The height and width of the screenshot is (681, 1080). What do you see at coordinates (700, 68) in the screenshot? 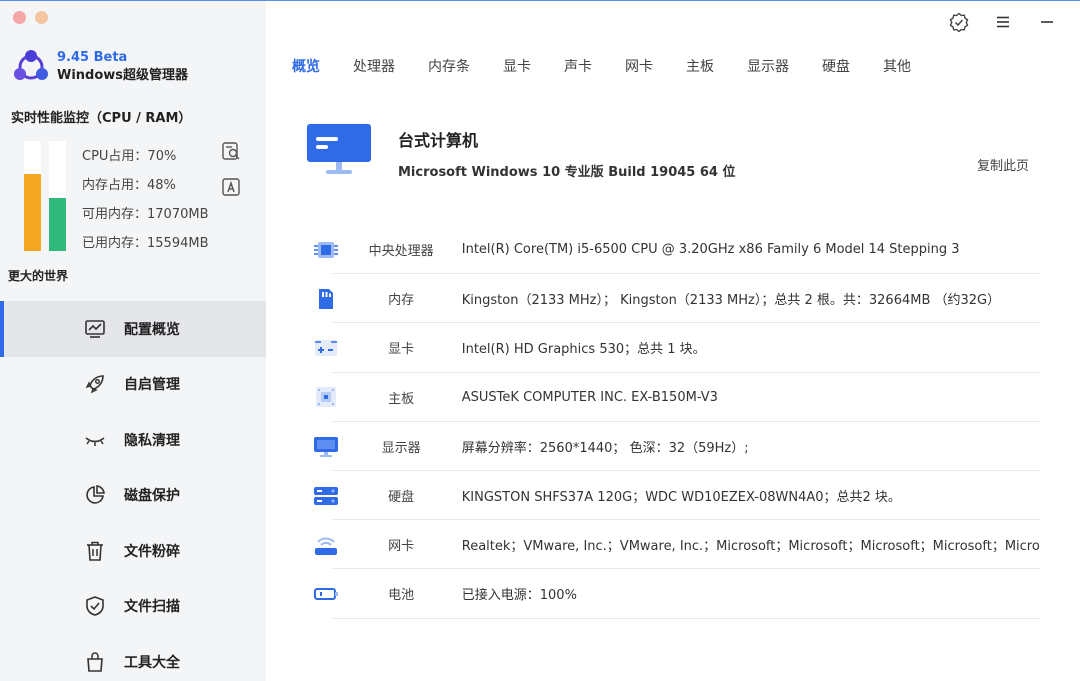
I see `tab-motherboard: 主板` at bounding box center [700, 68].